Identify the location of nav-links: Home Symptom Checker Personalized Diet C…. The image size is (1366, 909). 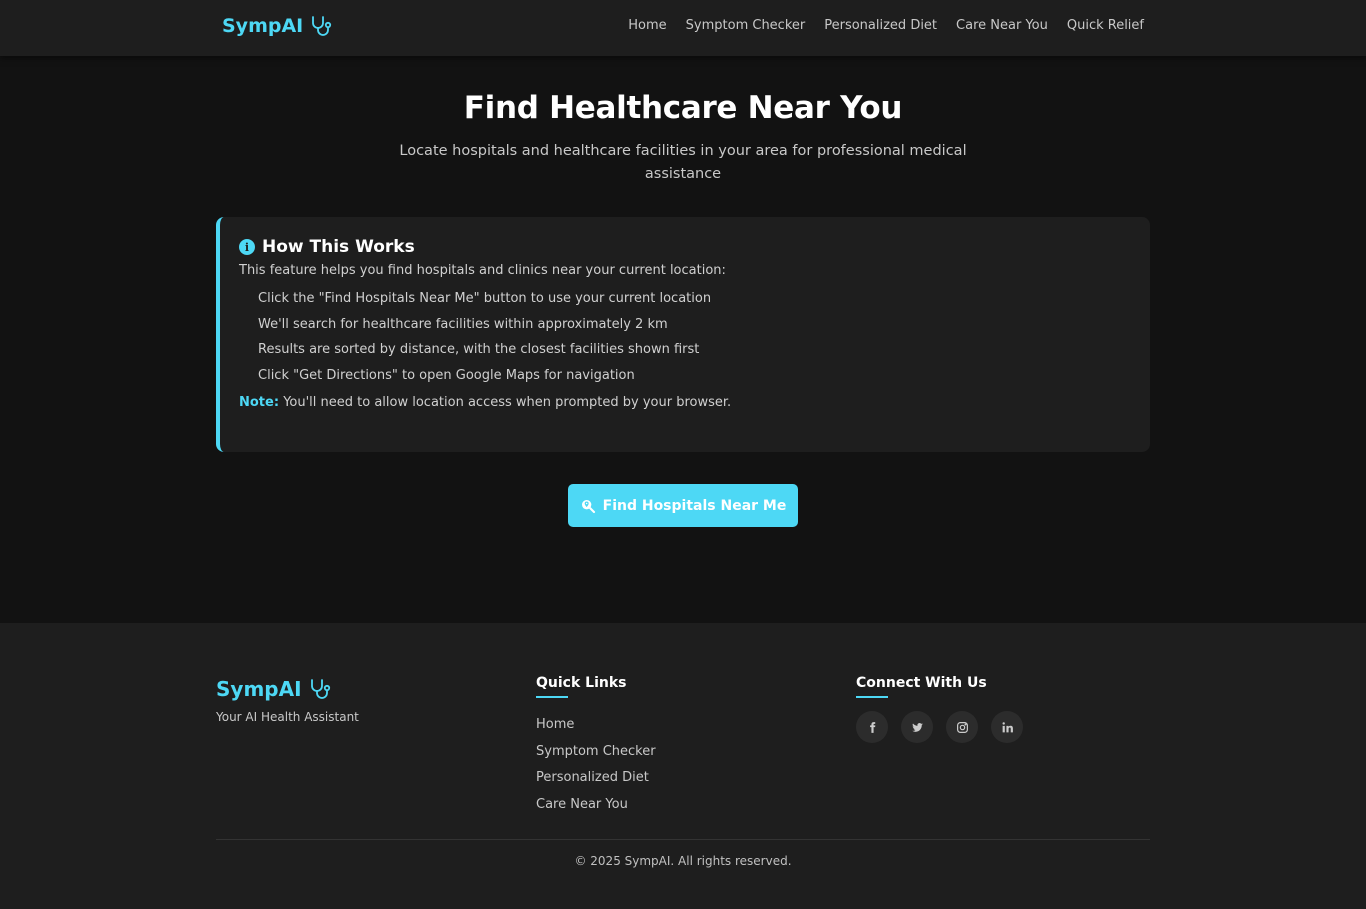
(886, 25).